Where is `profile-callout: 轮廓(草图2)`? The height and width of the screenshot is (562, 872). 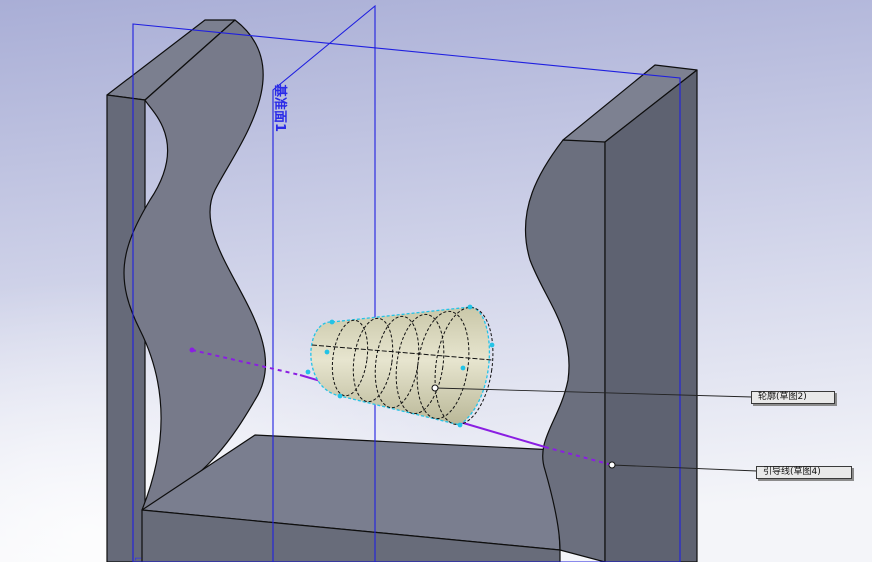 profile-callout: 轮廓(草图2) is located at coordinates (793, 397).